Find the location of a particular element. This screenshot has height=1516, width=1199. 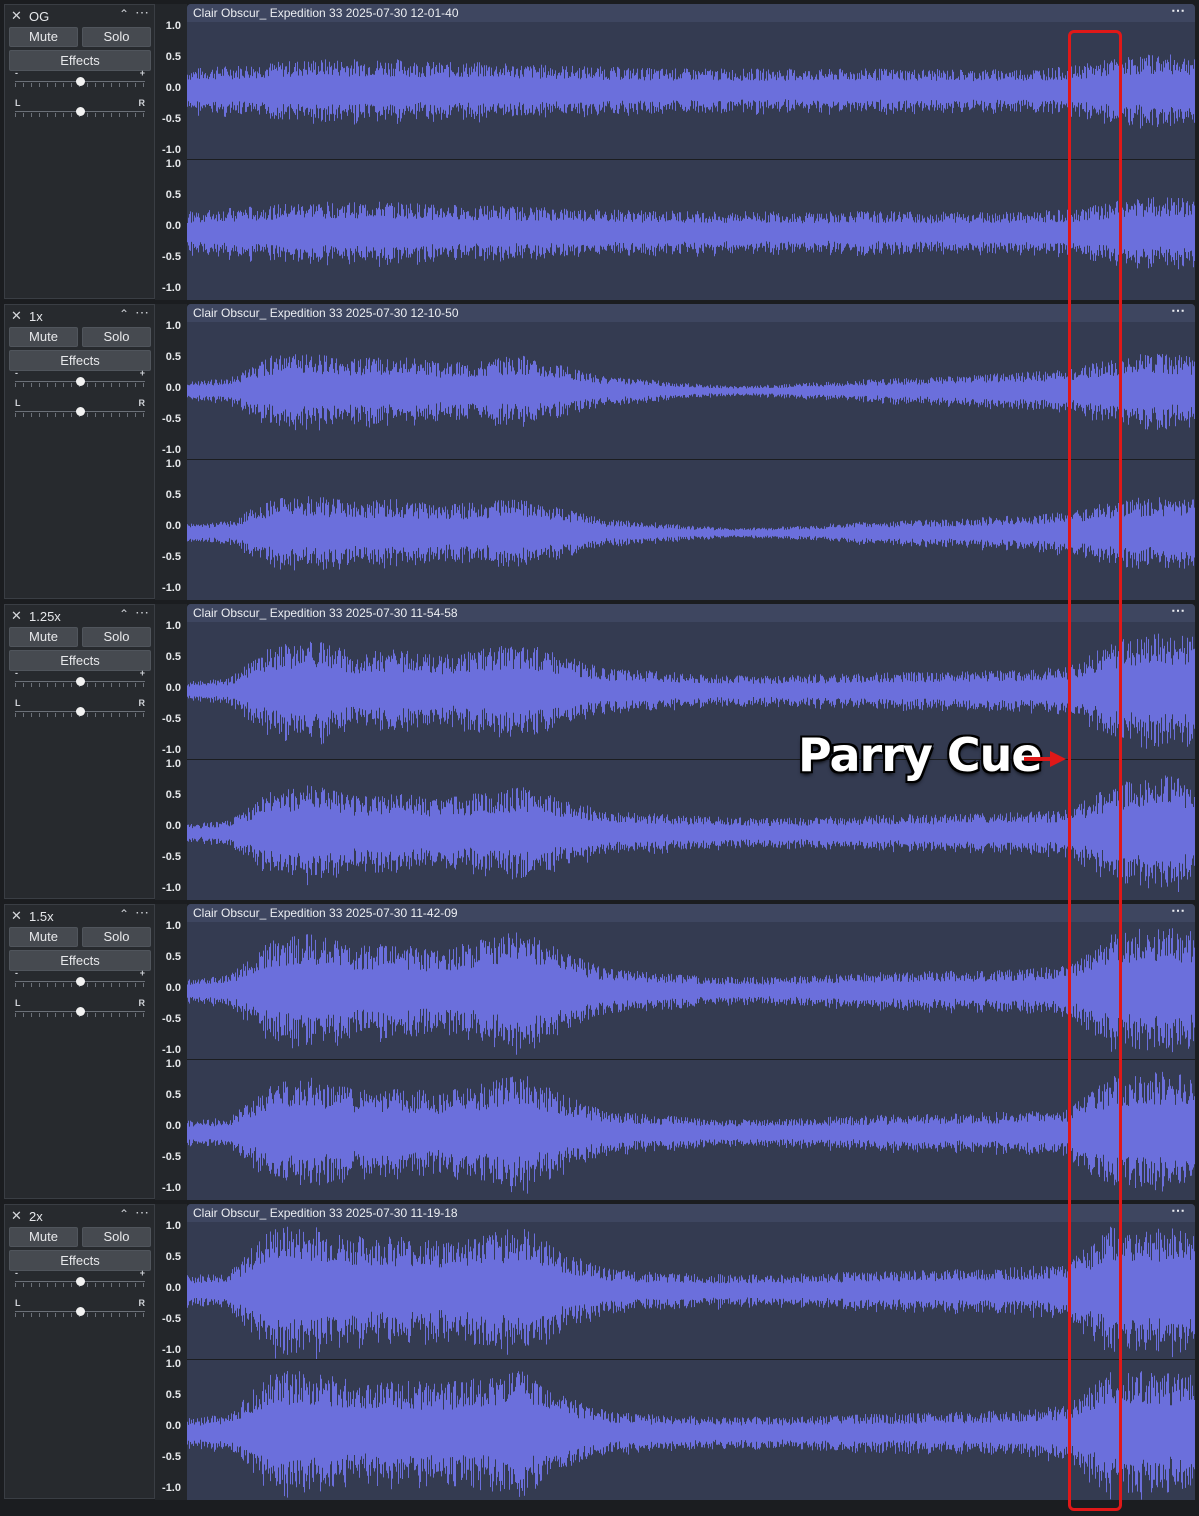

gain-slider-min-label: - is located at coordinates (16, 673).